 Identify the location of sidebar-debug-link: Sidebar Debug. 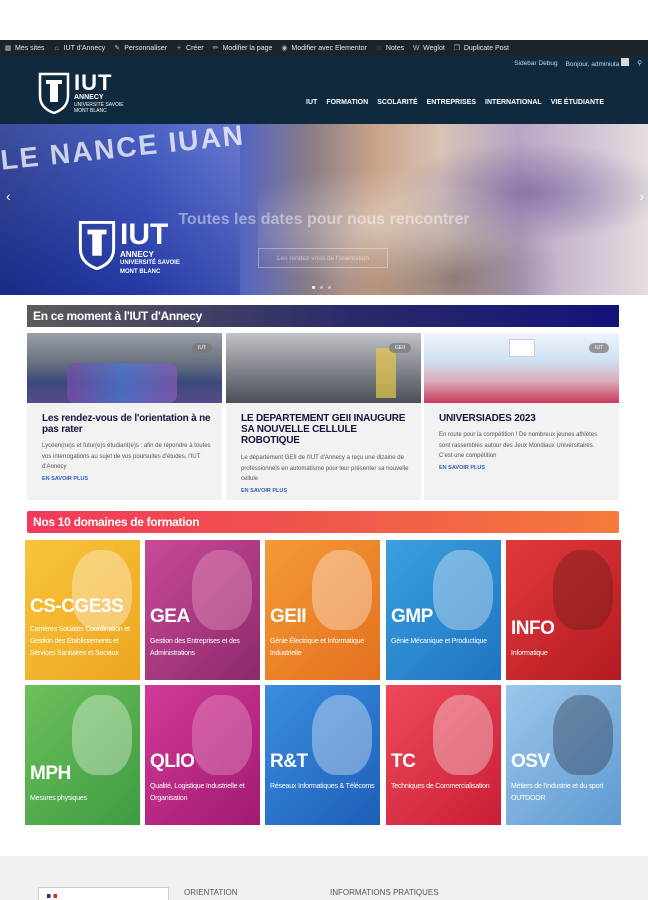
(535, 63).